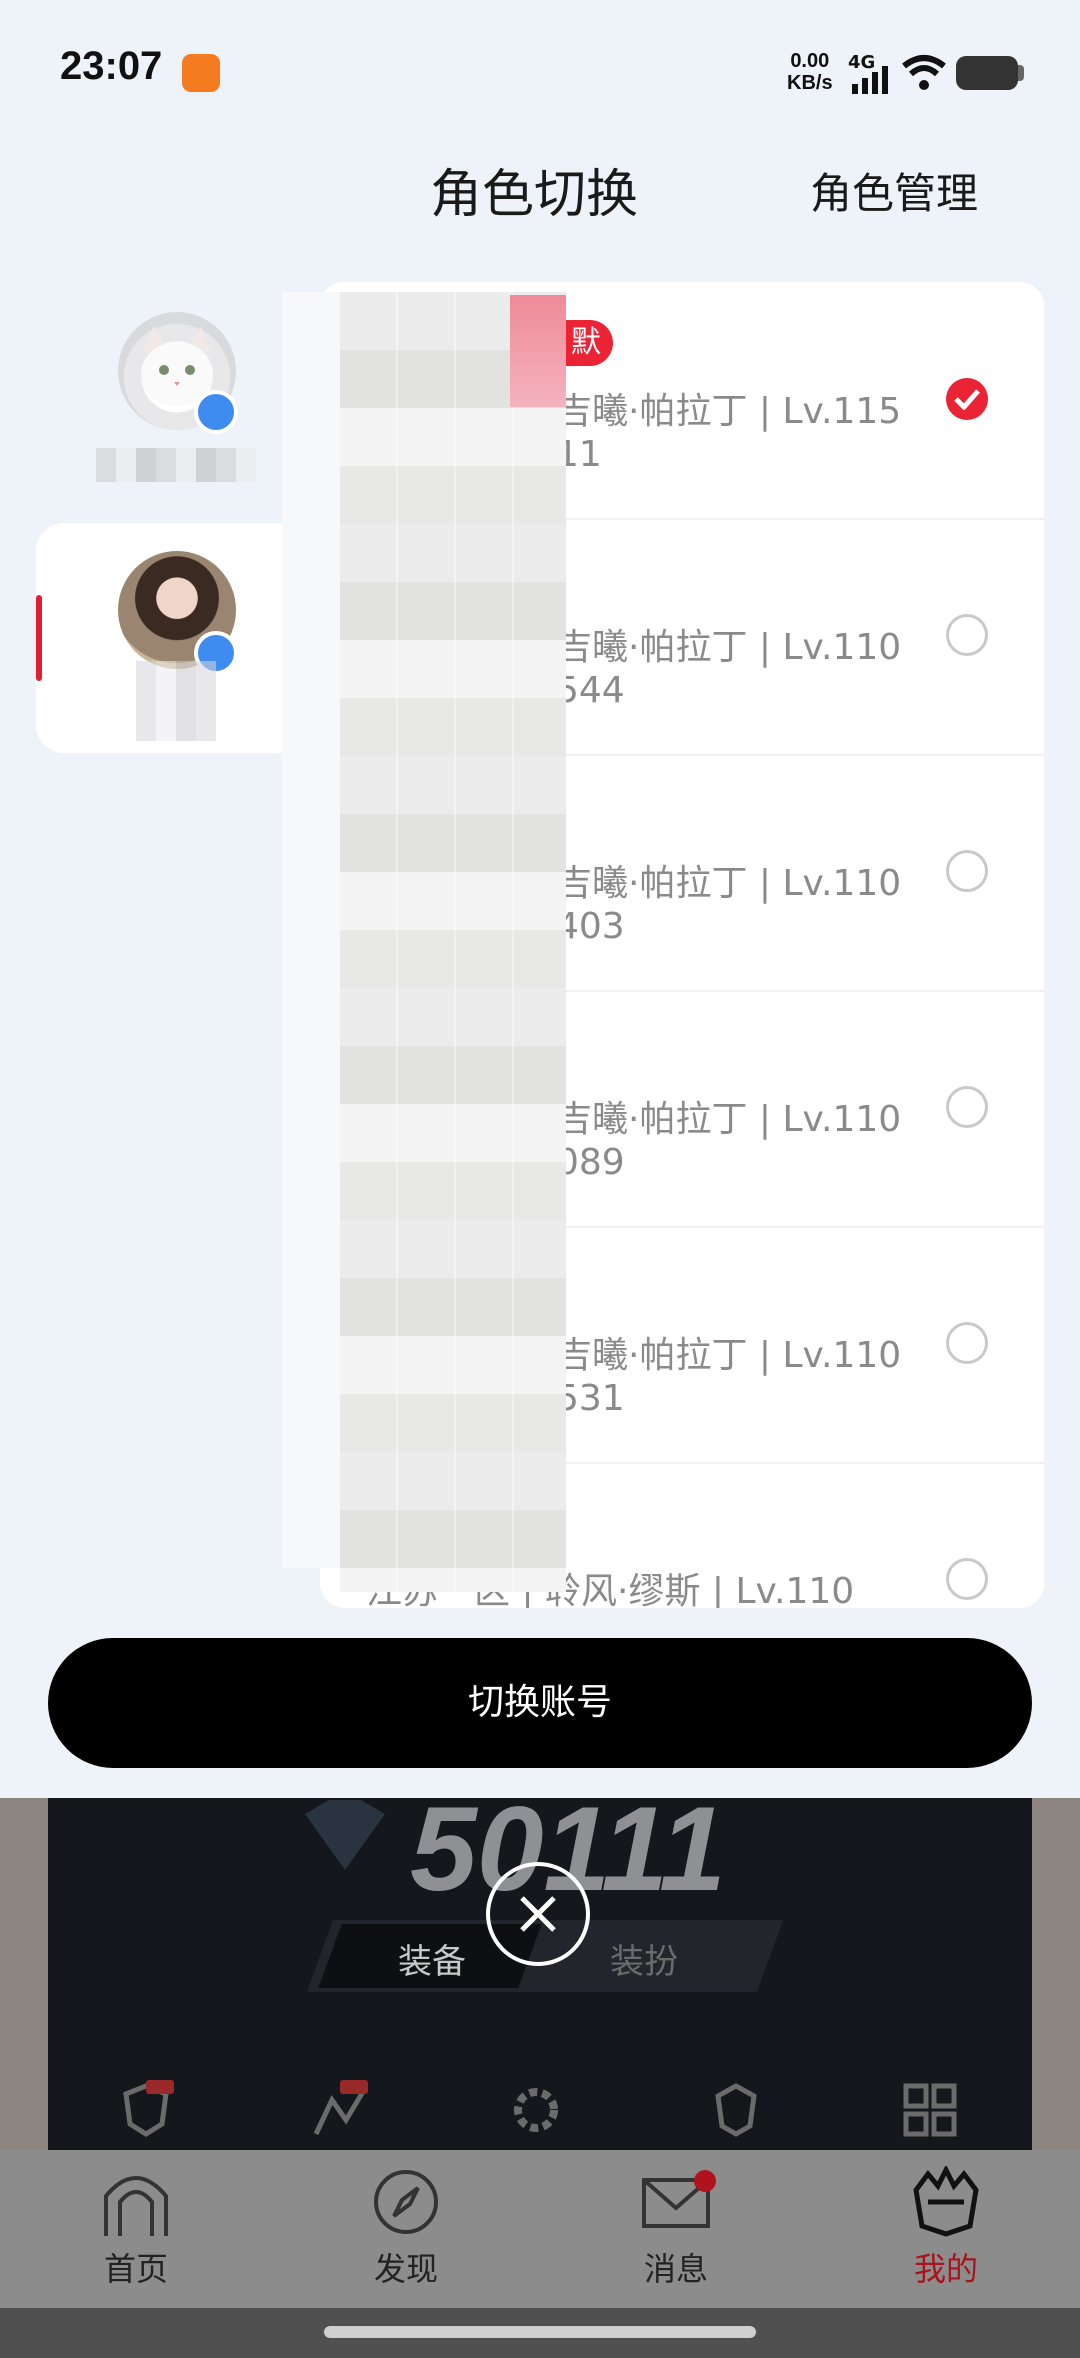 This screenshot has height=2358, width=1080. Describe the element at coordinates (590, 1162) in the screenshot. I see `role-id: 089` at that location.